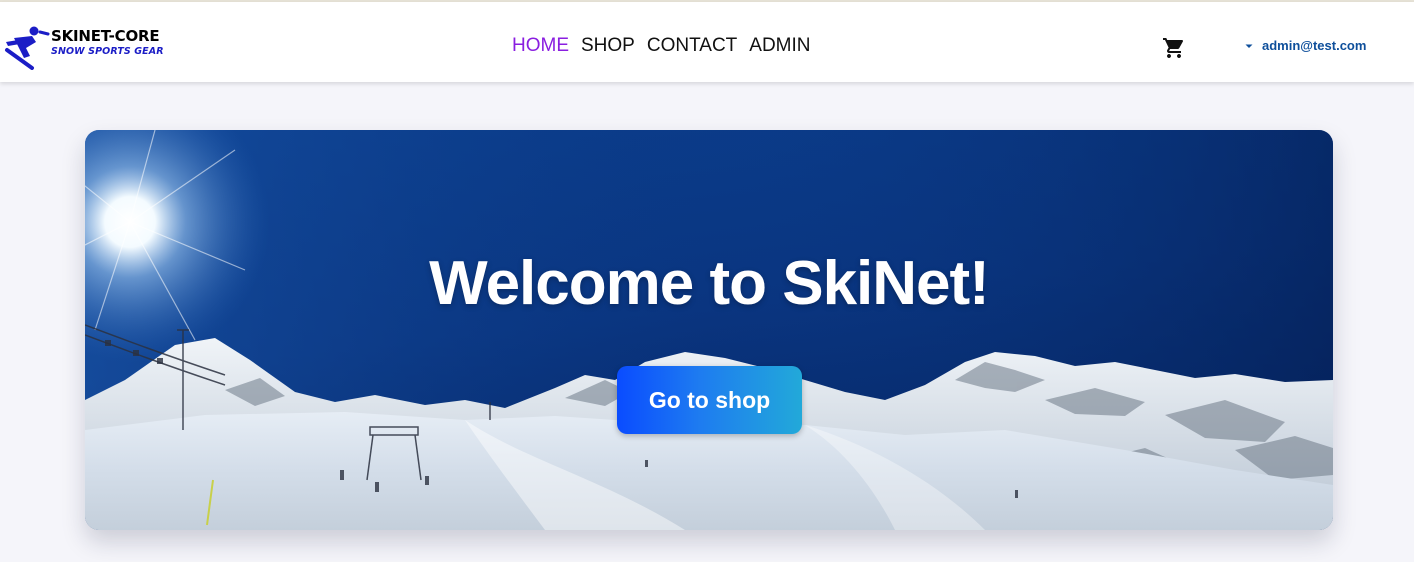  I want to click on user-email: admin@test.com, so click(1314, 45).